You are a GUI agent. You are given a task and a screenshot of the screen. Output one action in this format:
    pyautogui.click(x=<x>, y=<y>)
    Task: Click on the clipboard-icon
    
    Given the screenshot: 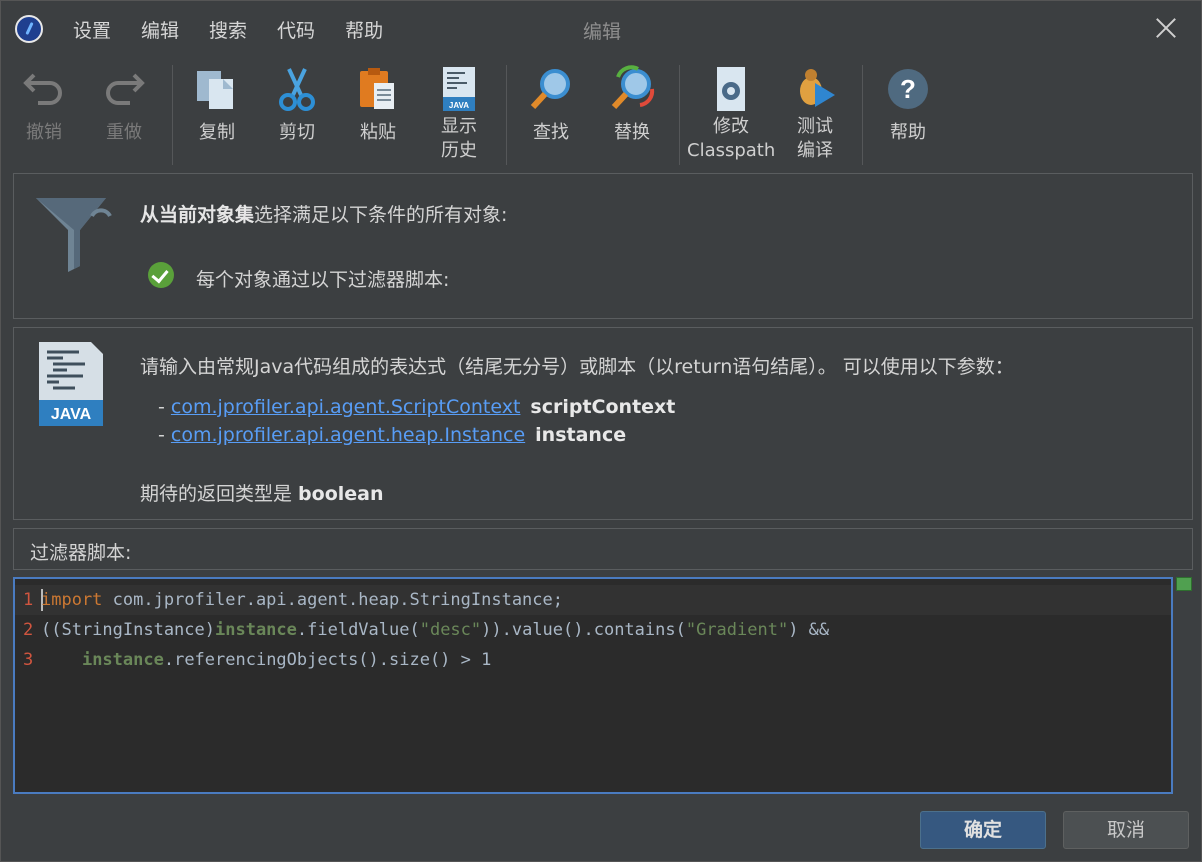 What is the action you would take?
    pyautogui.click(x=378, y=89)
    